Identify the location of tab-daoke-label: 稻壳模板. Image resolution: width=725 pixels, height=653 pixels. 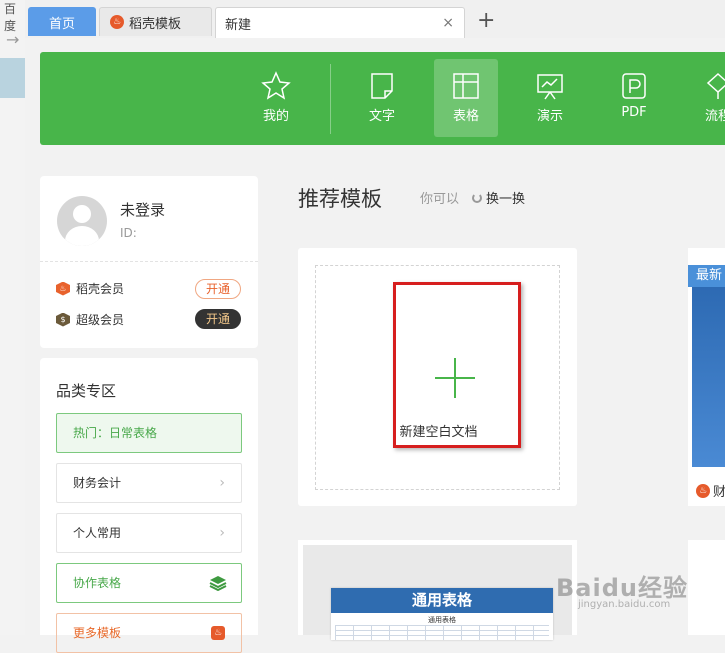
(155, 24).